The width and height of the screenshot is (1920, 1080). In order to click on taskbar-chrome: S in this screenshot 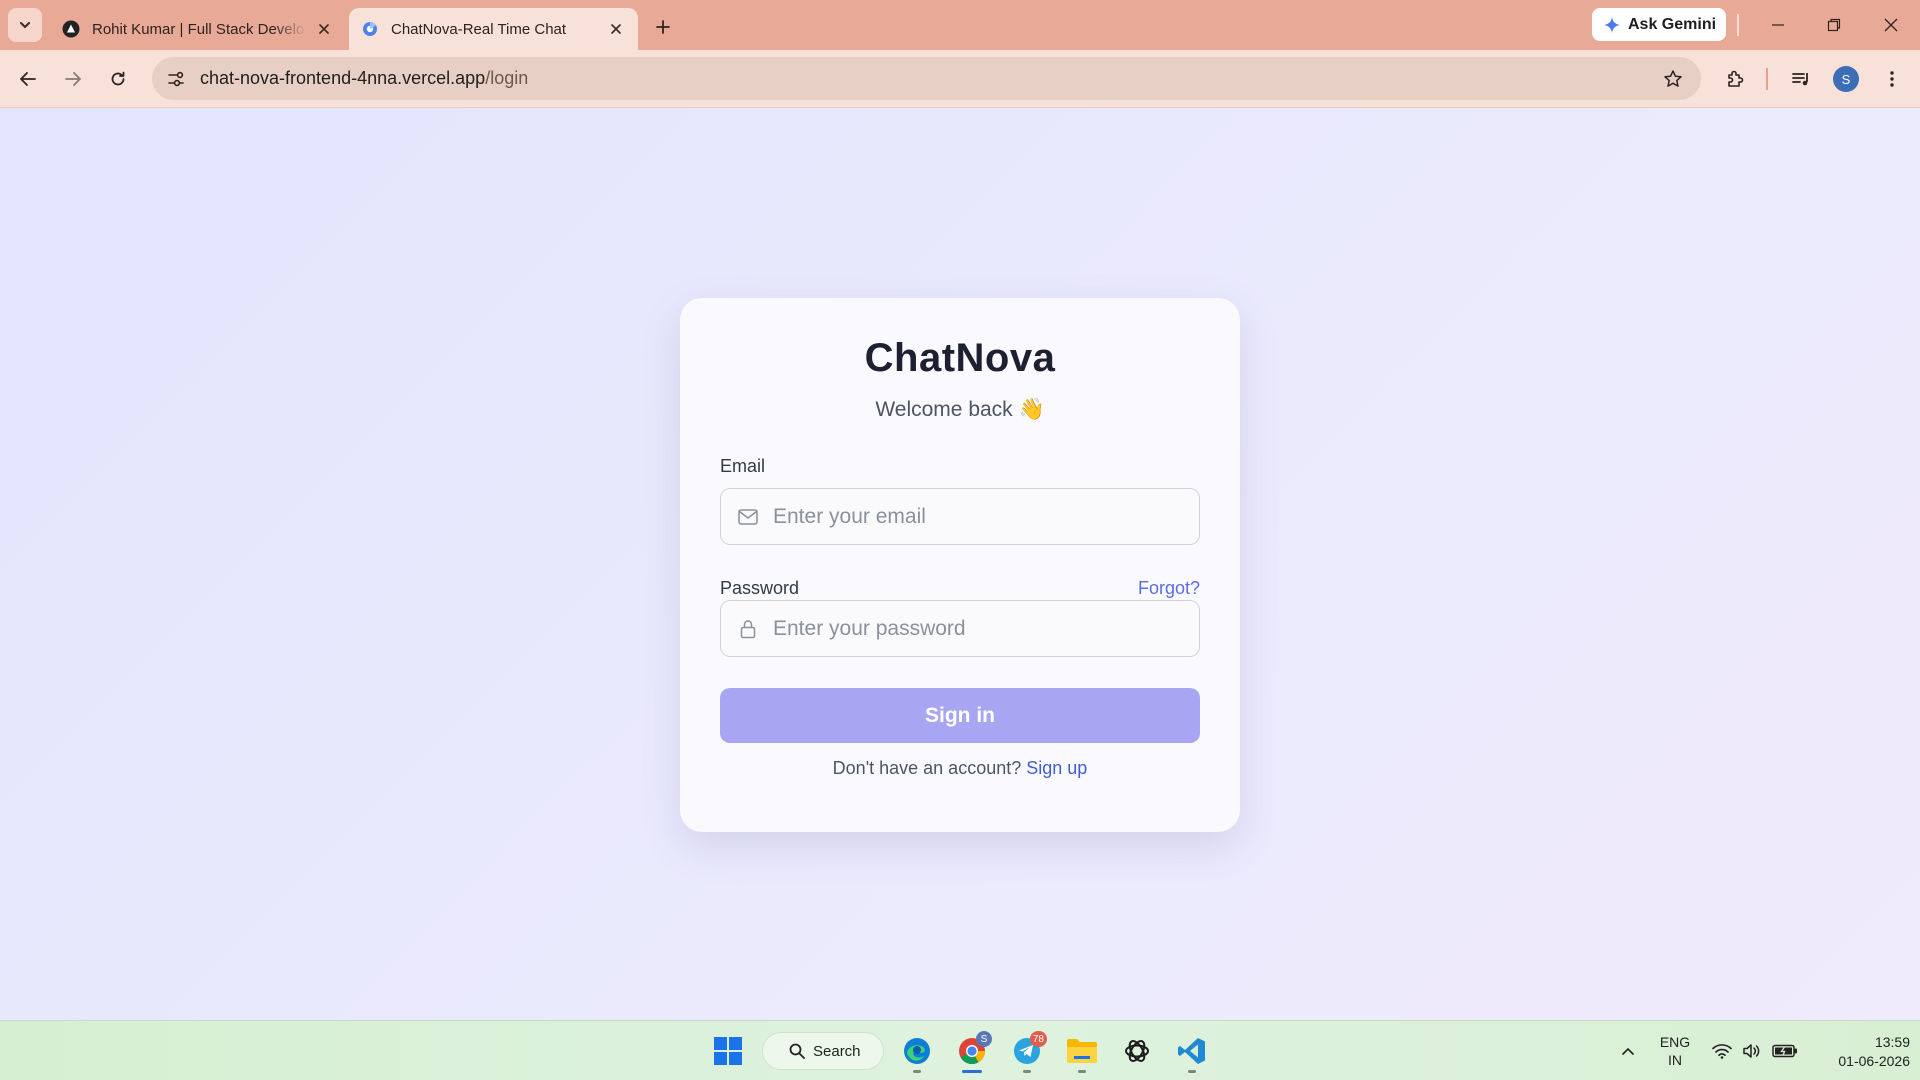, I will do `click(972, 1052)`.